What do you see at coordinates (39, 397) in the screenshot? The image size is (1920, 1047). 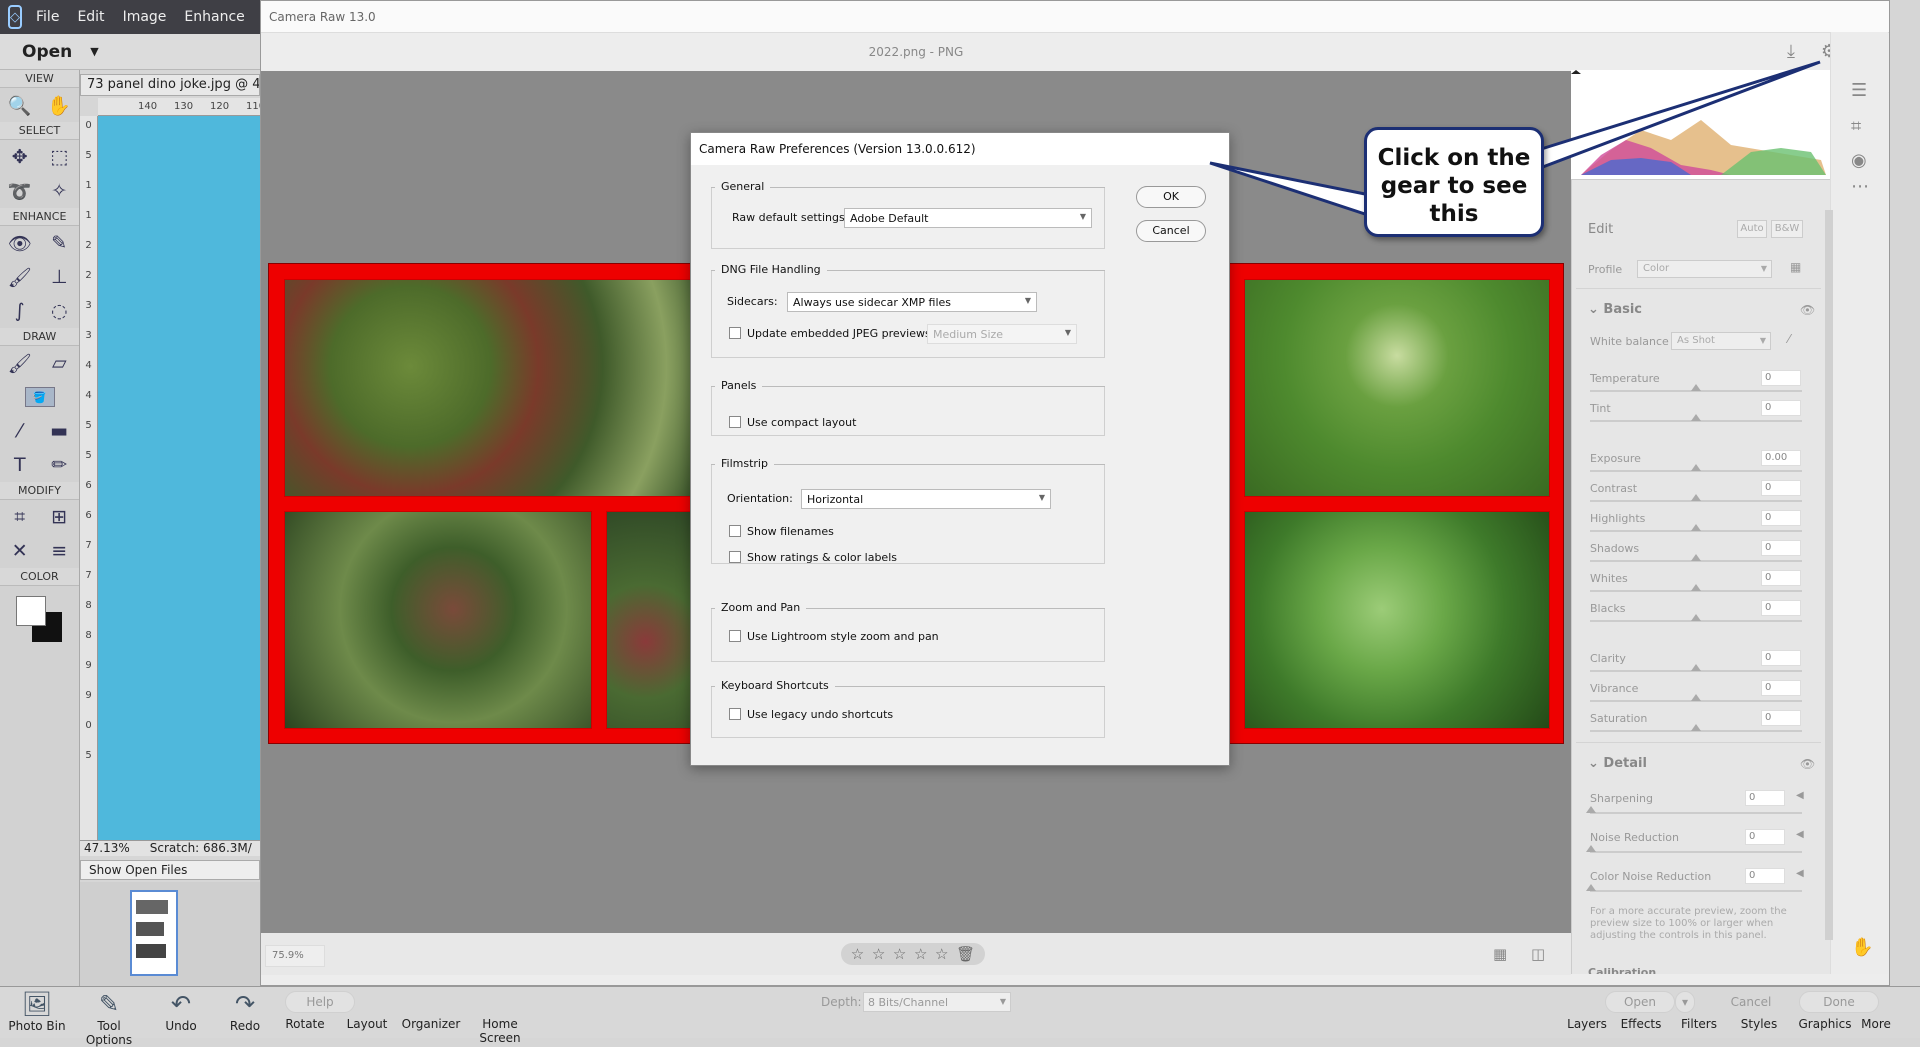 I see `paint-bucket-tool-icon: 🪣` at bounding box center [39, 397].